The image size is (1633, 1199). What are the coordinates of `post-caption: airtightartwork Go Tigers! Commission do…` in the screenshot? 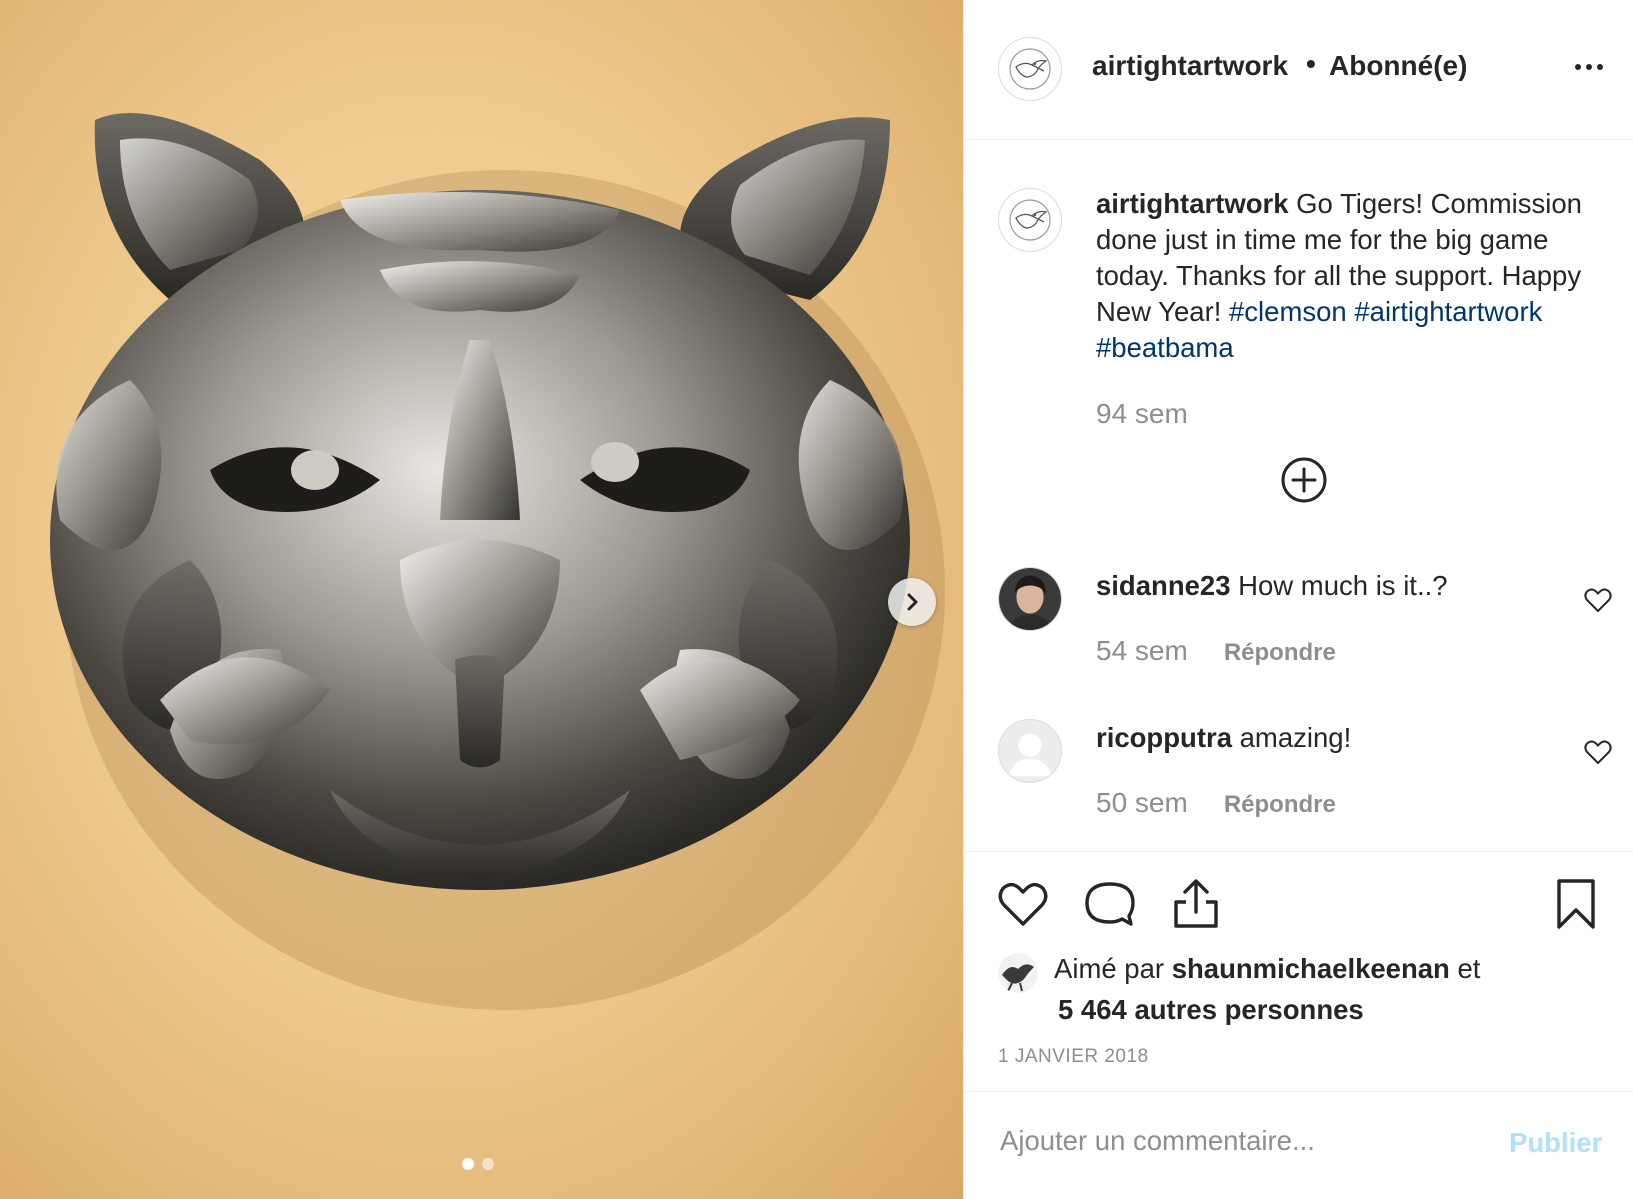 It's located at (1353, 276).